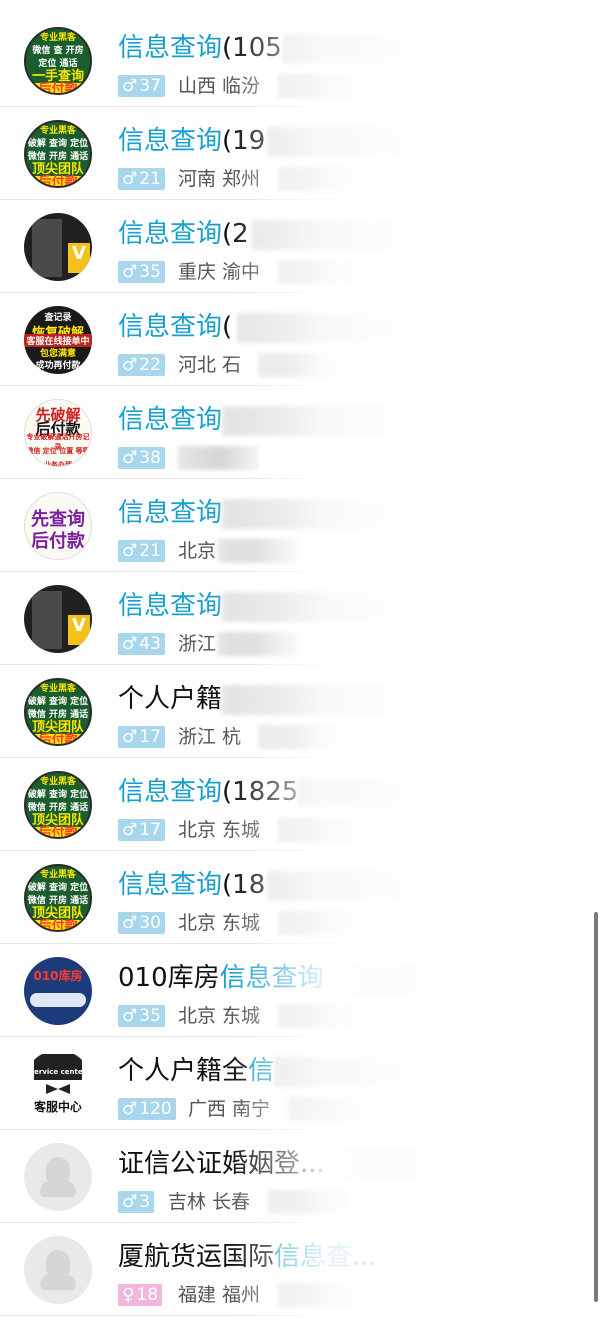 The width and height of the screenshot is (600, 1320). Describe the element at coordinates (58, 526) in the screenshot. I see `avatar: 先查询 后付款` at that location.